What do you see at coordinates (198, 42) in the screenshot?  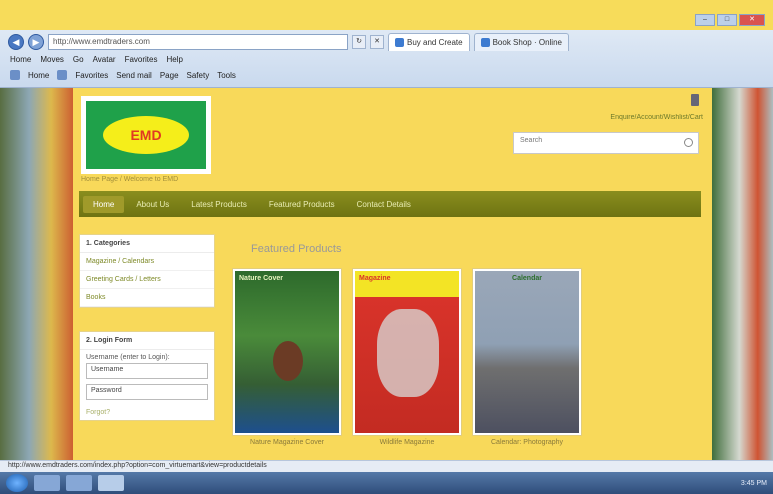 I see `address-bar: http://www.emdtraders.com` at bounding box center [198, 42].